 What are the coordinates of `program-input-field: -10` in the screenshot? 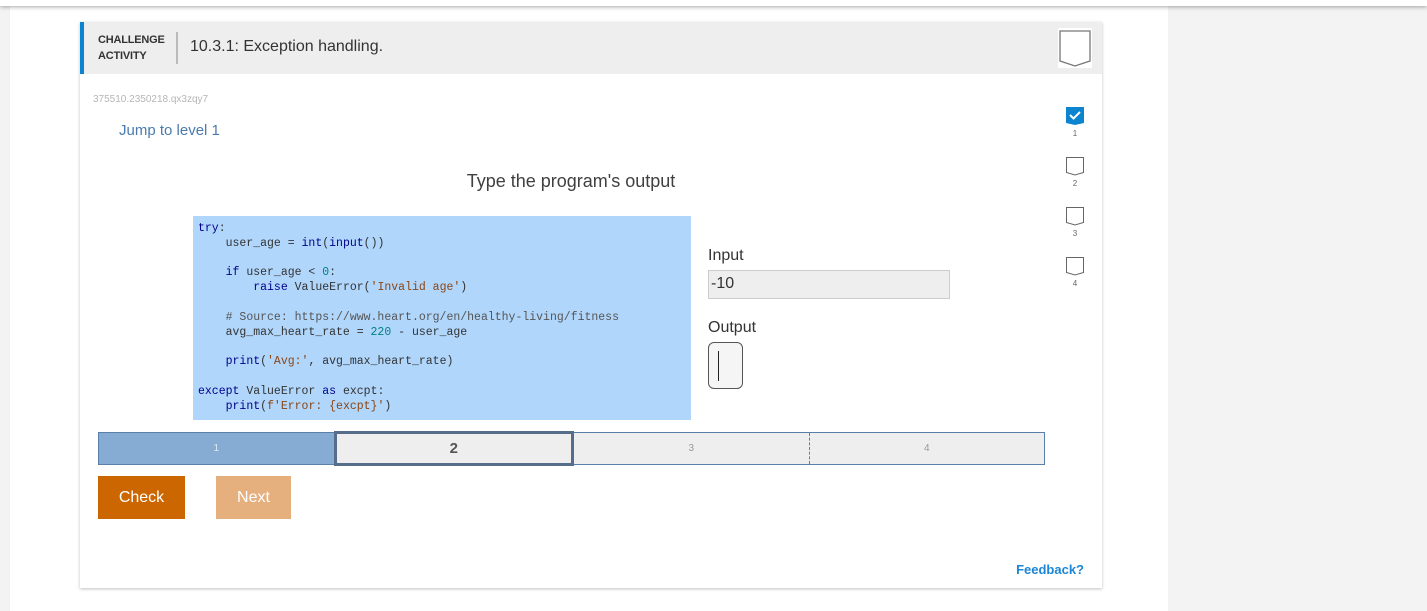 It's located at (829, 284).